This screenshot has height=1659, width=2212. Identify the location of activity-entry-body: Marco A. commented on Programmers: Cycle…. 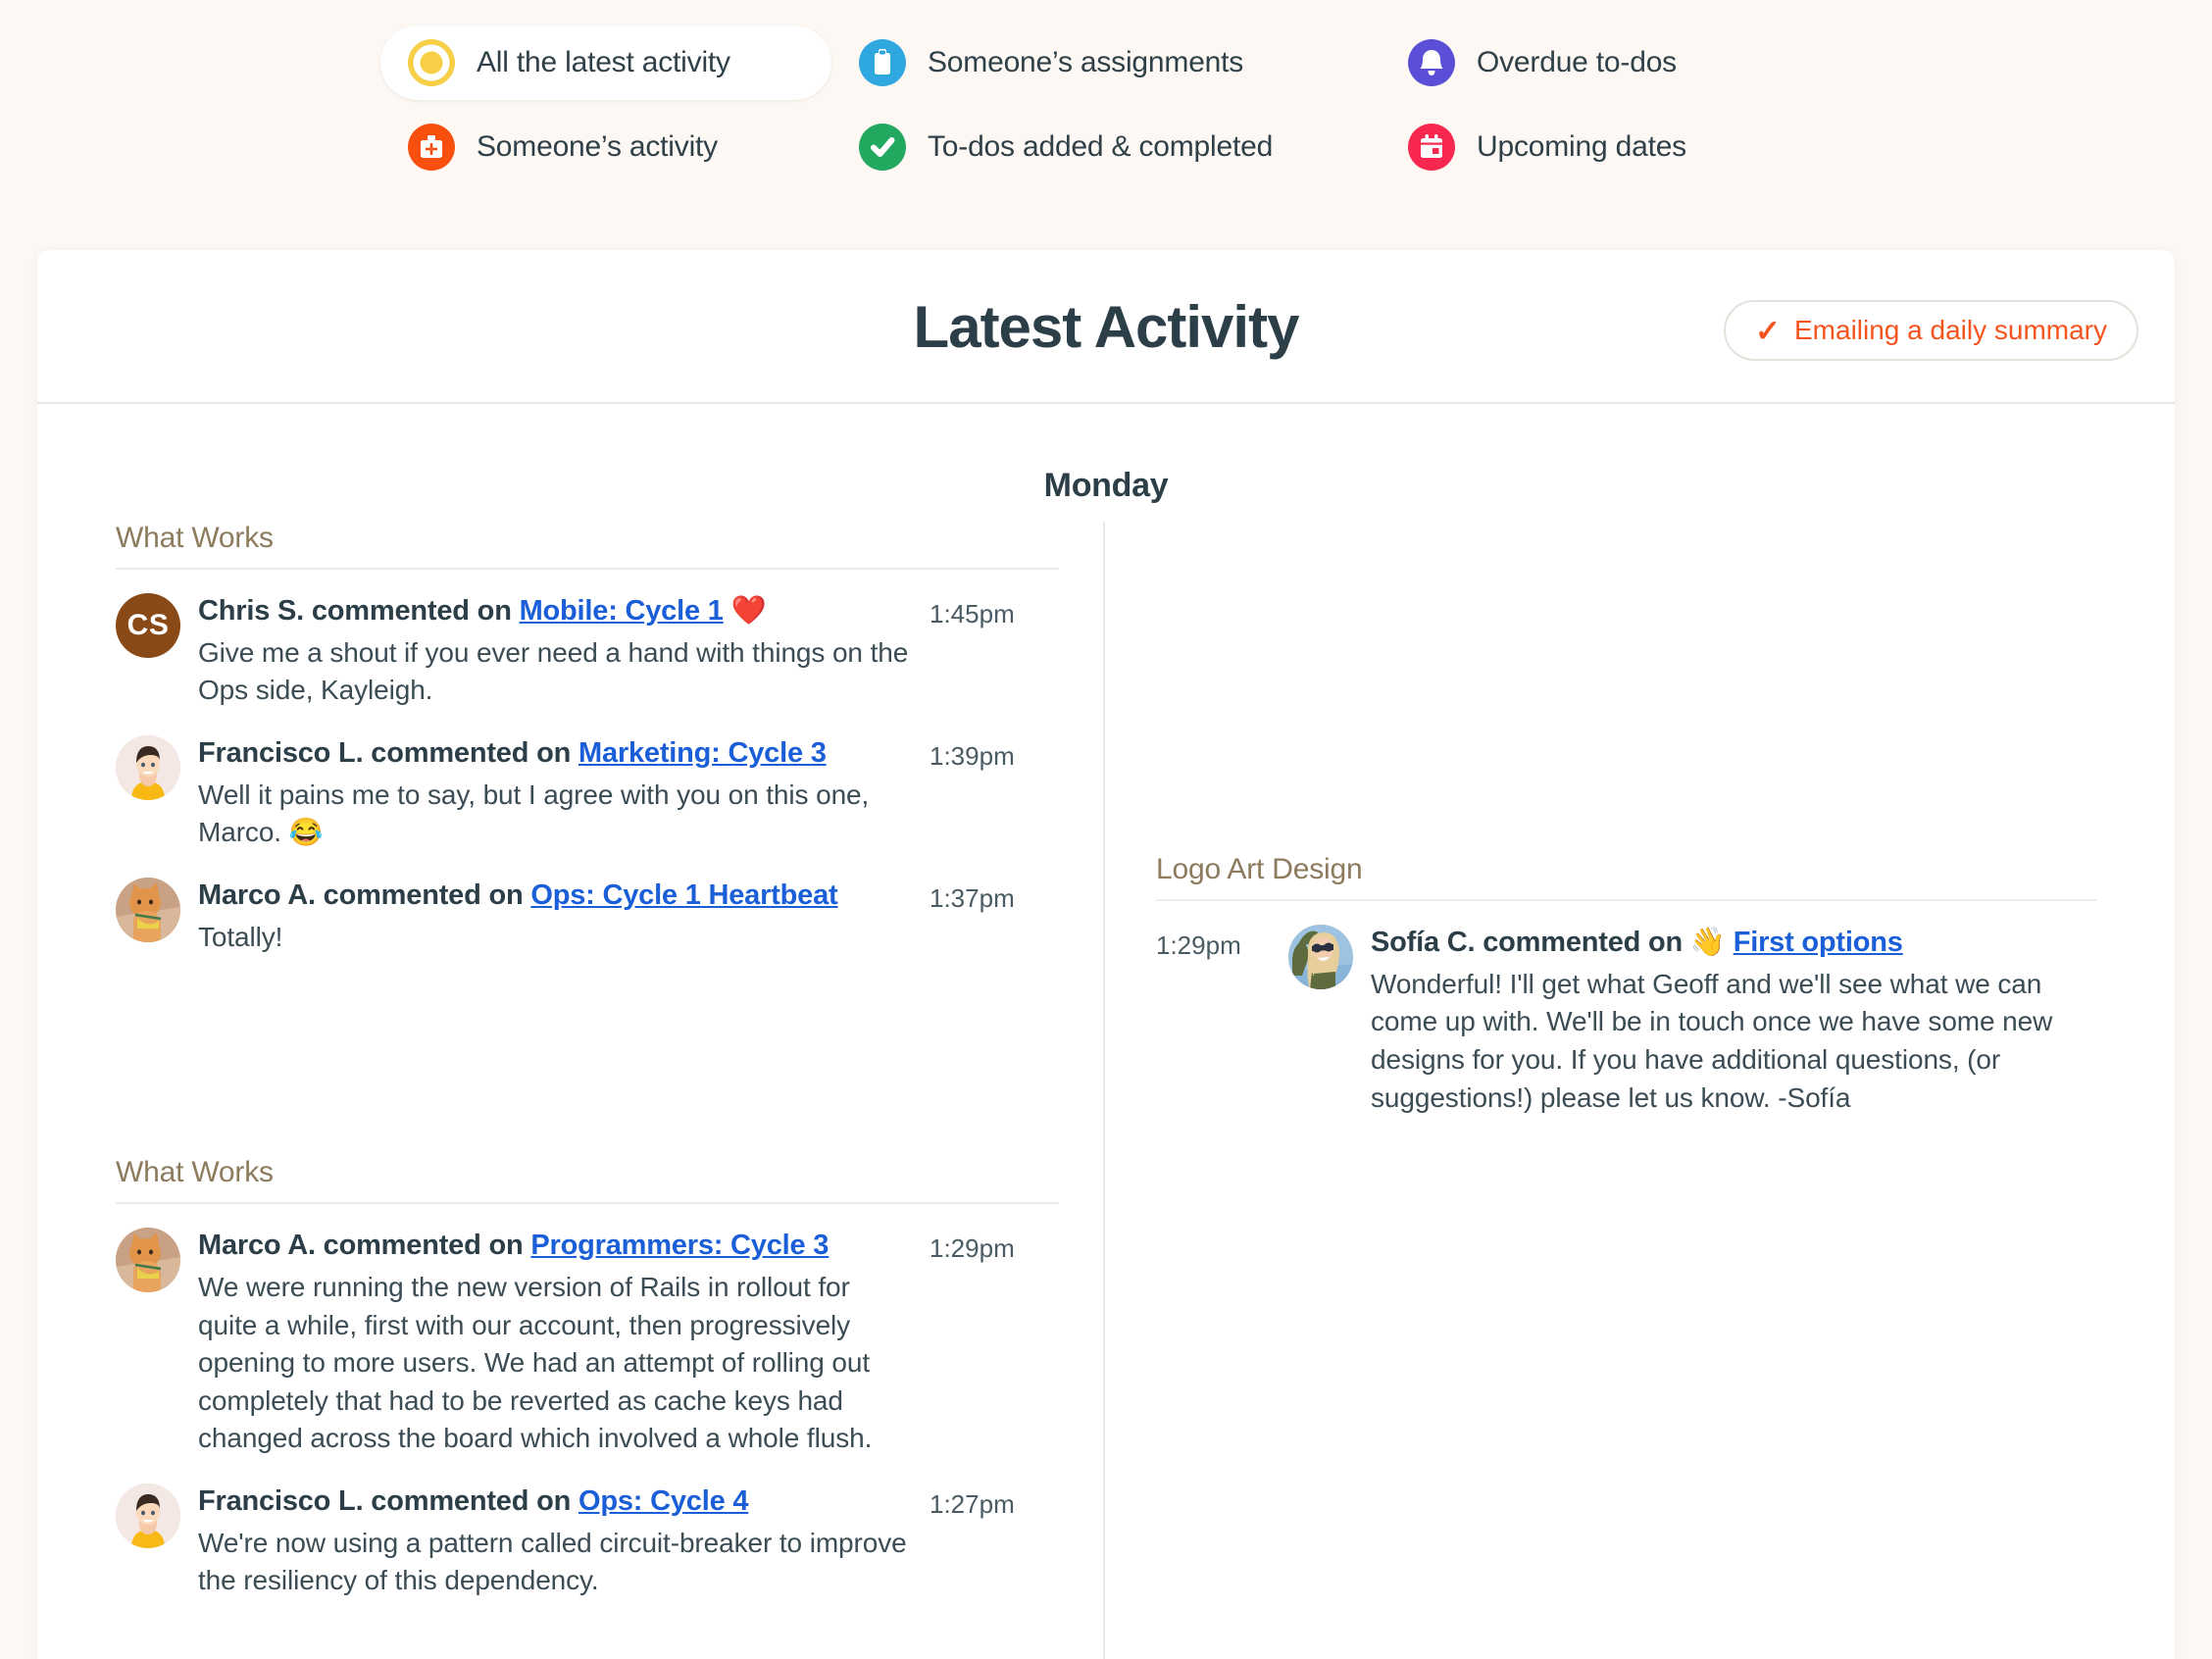
(555, 1343).